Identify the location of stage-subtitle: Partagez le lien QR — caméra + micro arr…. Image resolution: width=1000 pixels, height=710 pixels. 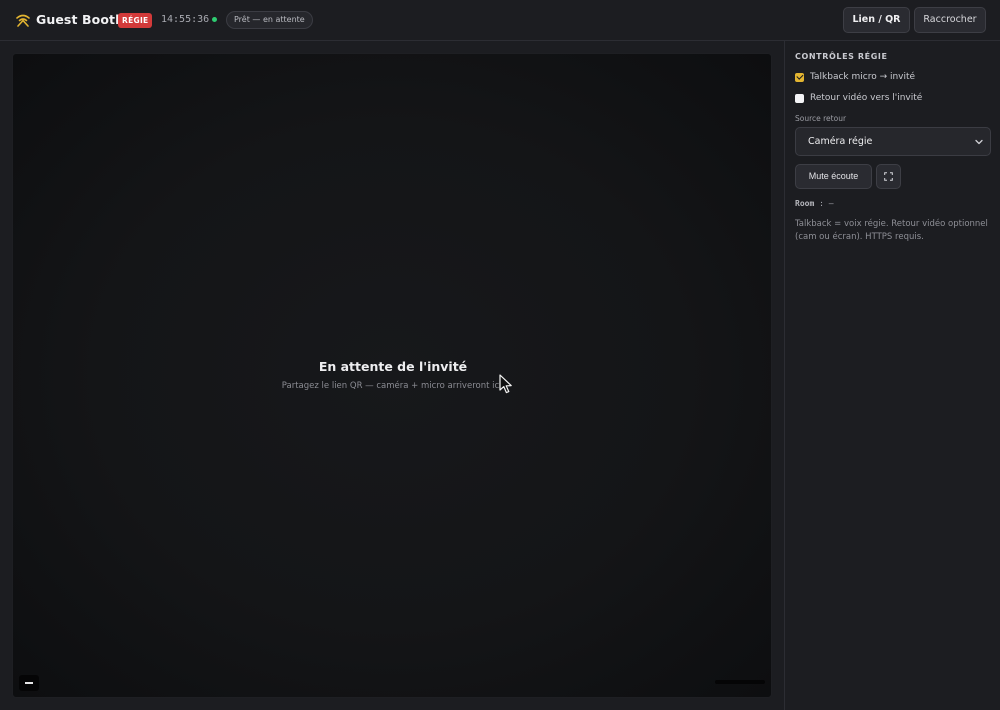
(393, 386).